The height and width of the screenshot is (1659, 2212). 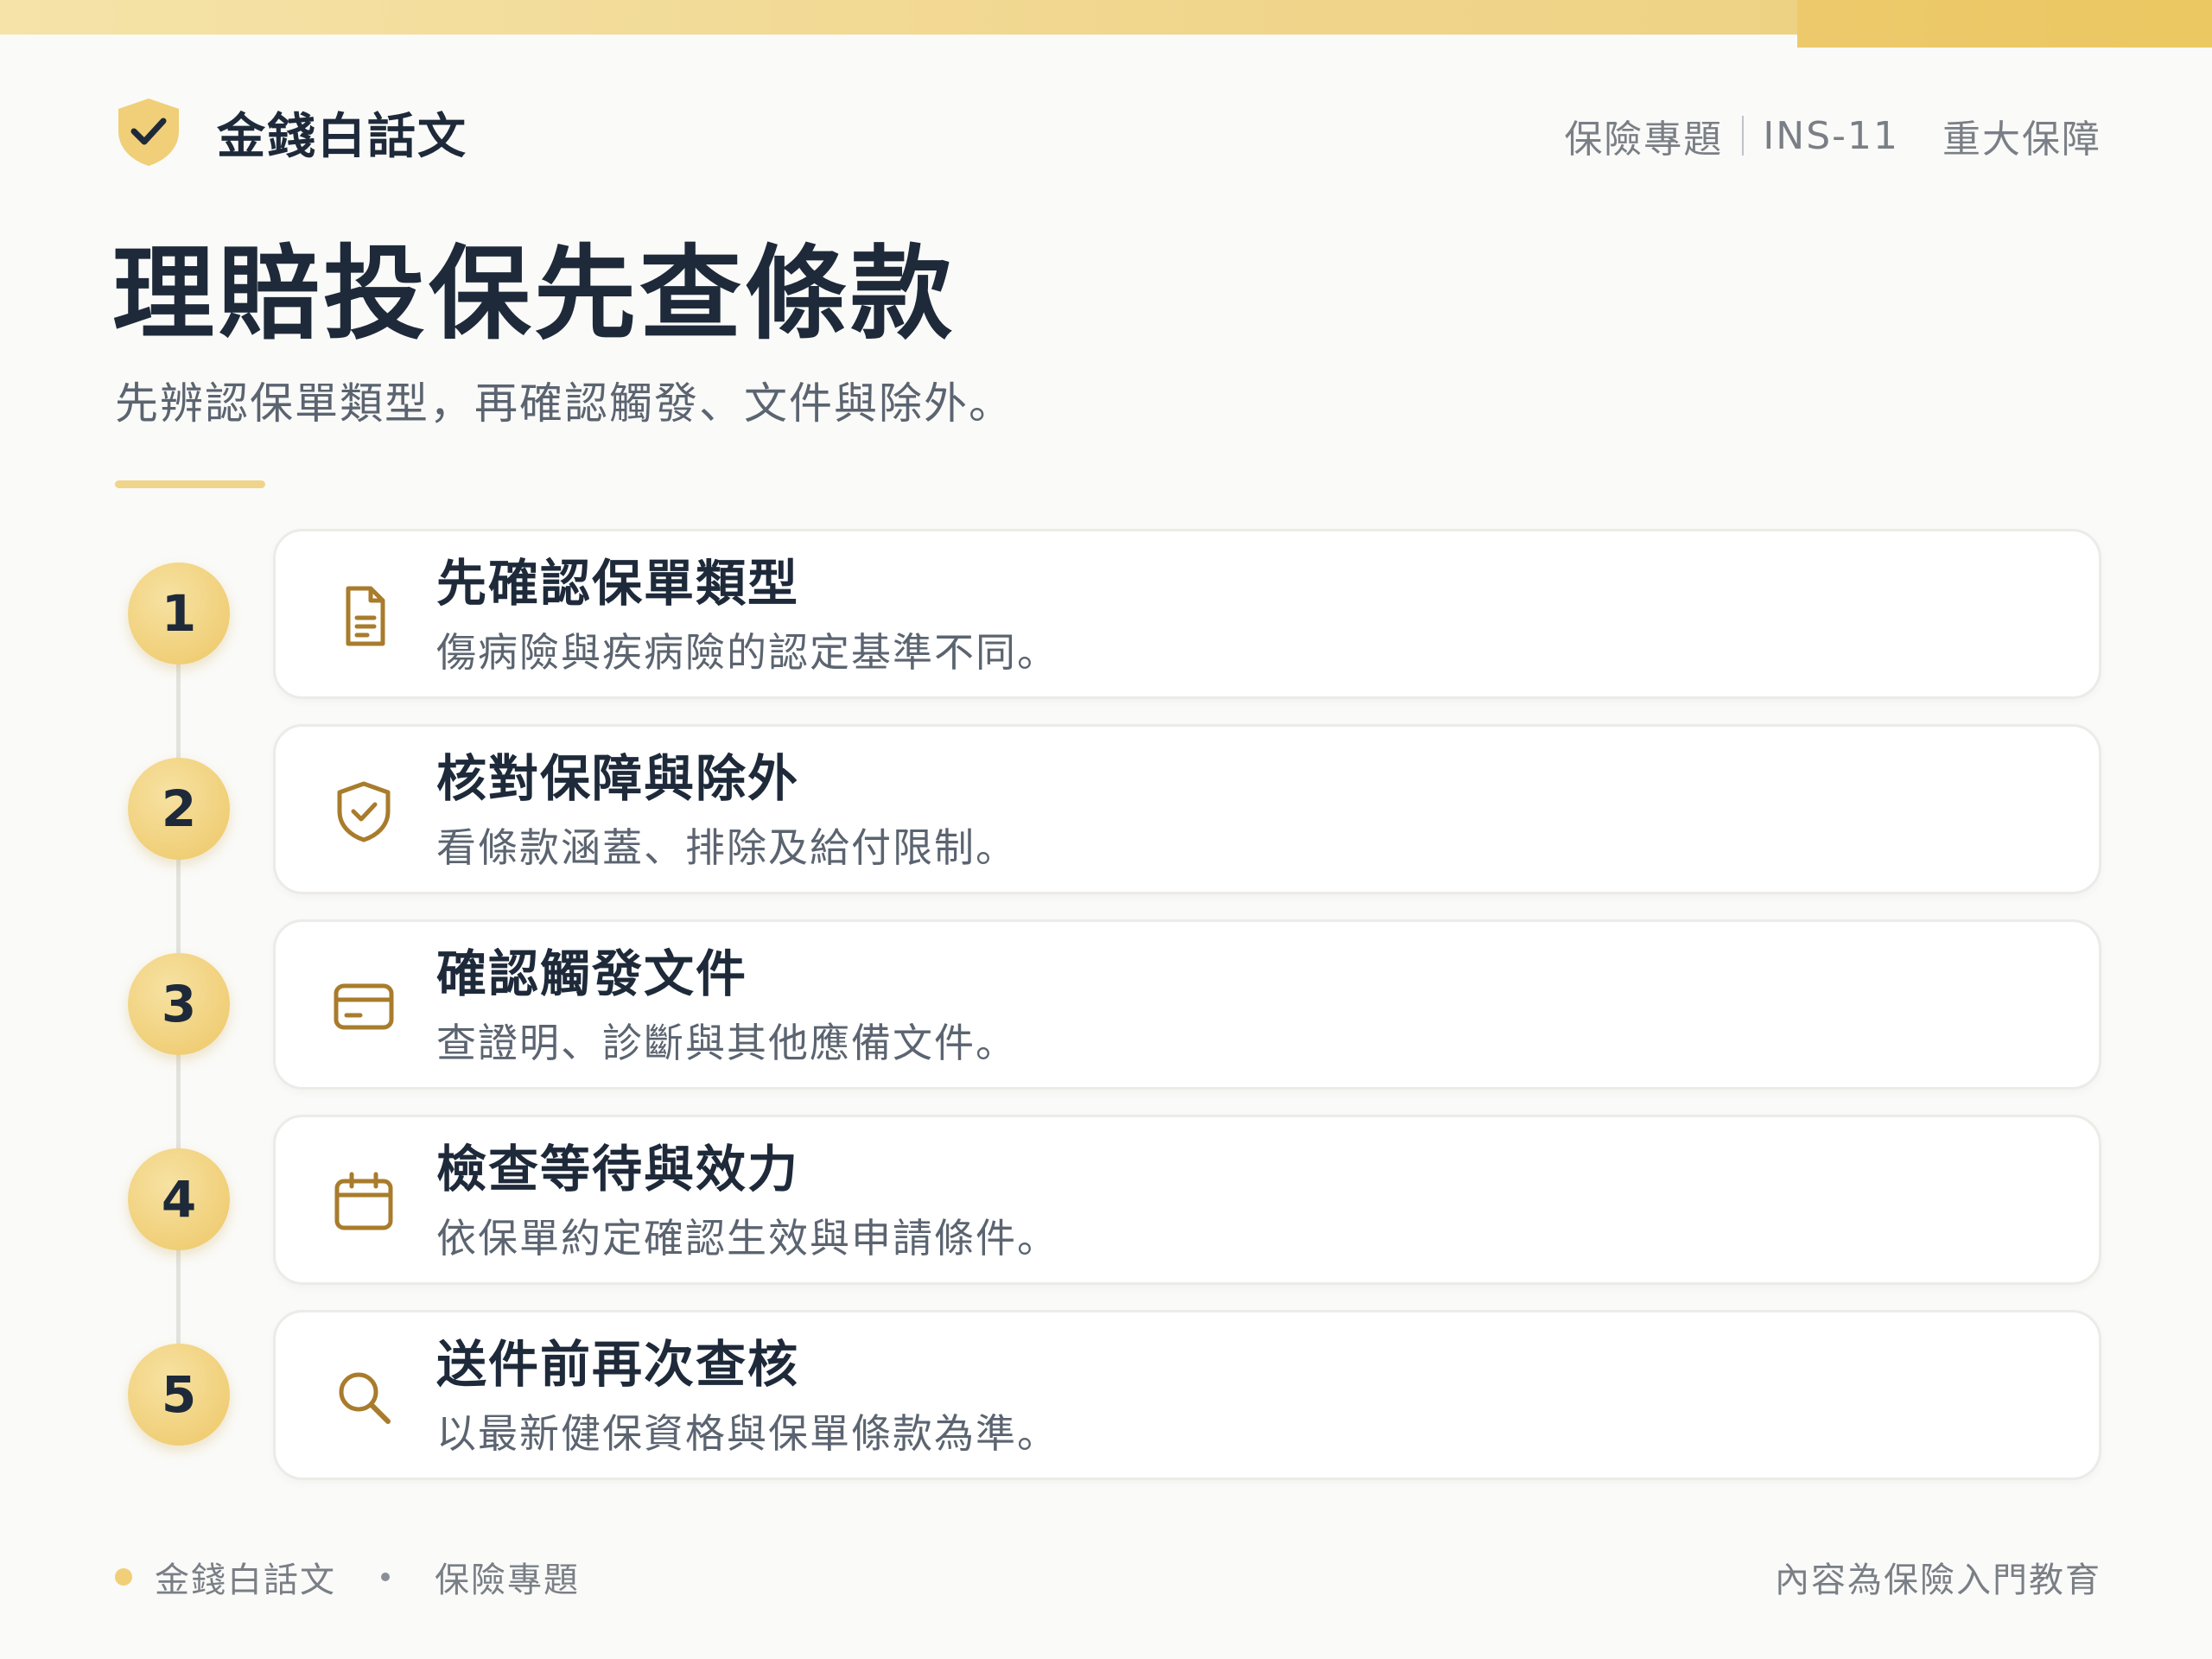 I want to click on meta-category: 保險專題, so click(x=1644, y=140).